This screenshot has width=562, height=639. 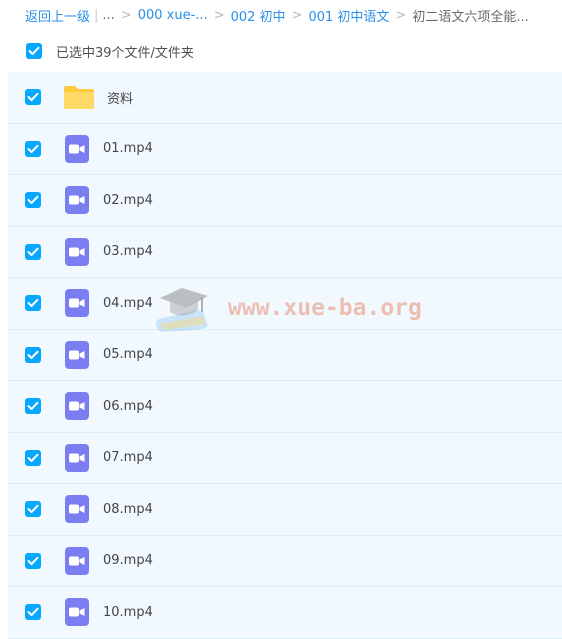 What do you see at coordinates (285, 613) in the screenshot?
I see `list-item: 10.mp4` at bounding box center [285, 613].